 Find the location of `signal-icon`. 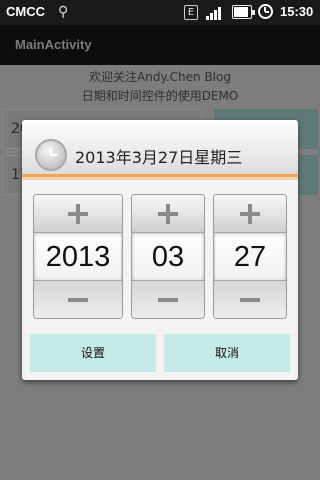

signal-icon is located at coordinates (215, 12).